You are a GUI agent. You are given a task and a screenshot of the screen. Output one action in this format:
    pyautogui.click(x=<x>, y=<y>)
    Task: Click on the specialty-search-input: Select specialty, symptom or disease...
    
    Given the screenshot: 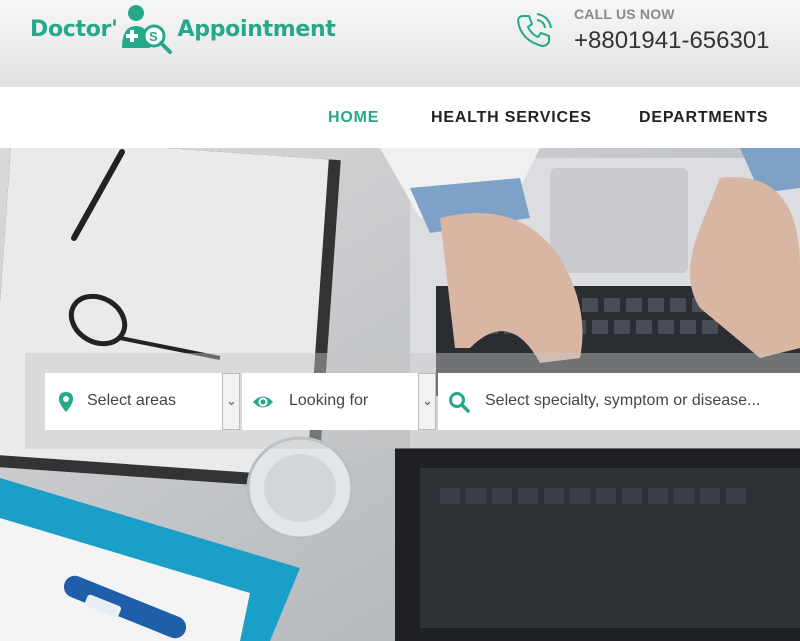 What is the action you would take?
    pyautogui.click(x=619, y=401)
    